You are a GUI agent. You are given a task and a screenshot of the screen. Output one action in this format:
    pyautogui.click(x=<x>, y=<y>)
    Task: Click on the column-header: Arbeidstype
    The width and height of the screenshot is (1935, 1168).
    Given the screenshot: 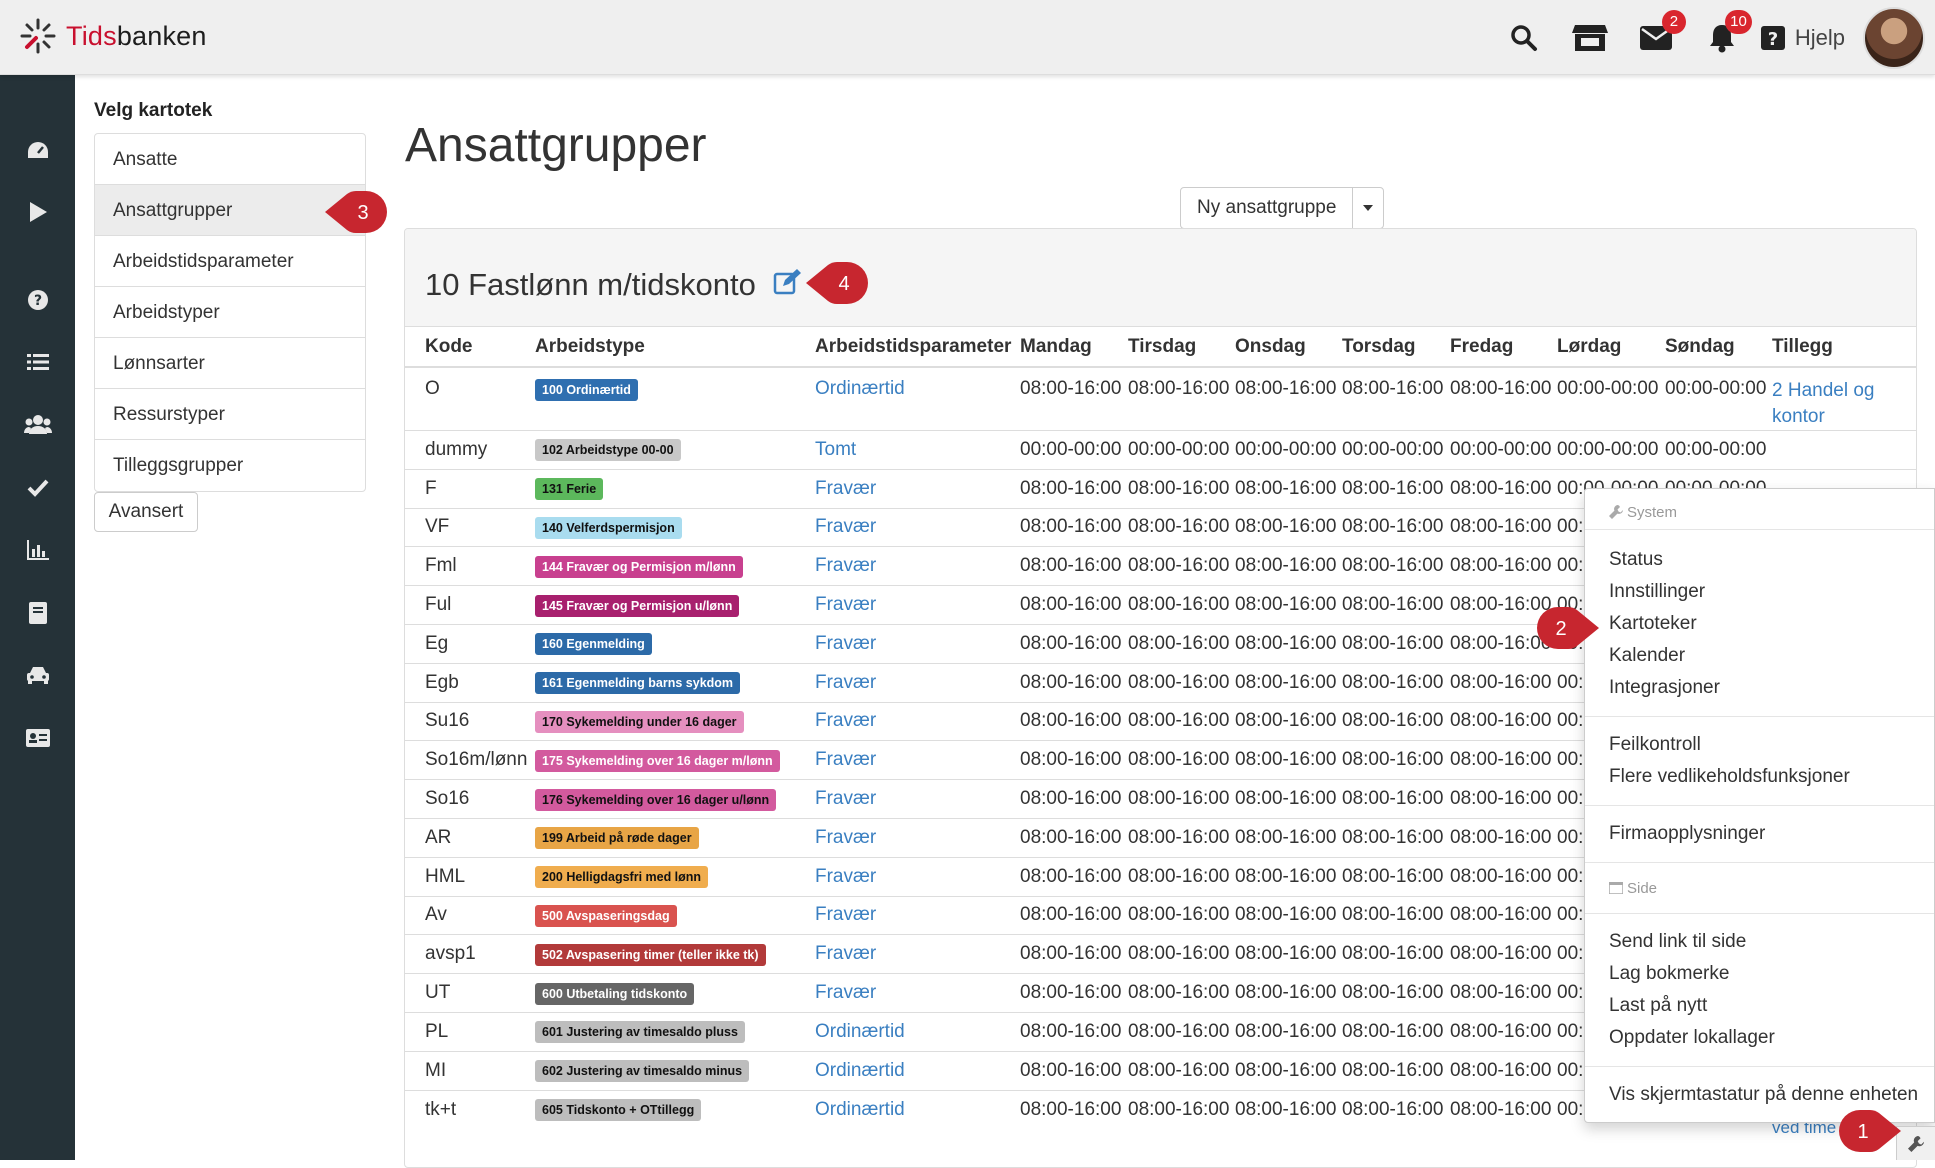 What is the action you would take?
    pyautogui.click(x=655, y=347)
    